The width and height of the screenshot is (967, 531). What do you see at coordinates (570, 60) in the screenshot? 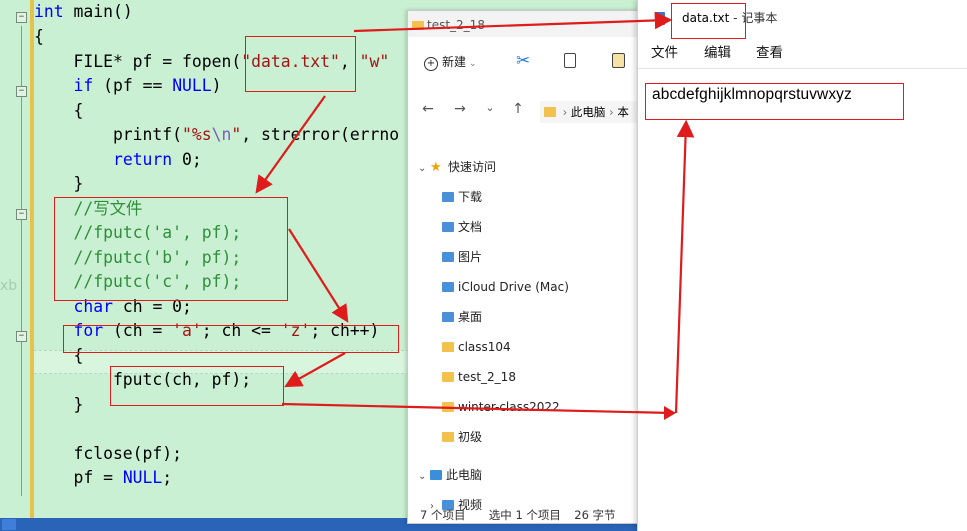
I see `copy-icon` at bounding box center [570, 60].